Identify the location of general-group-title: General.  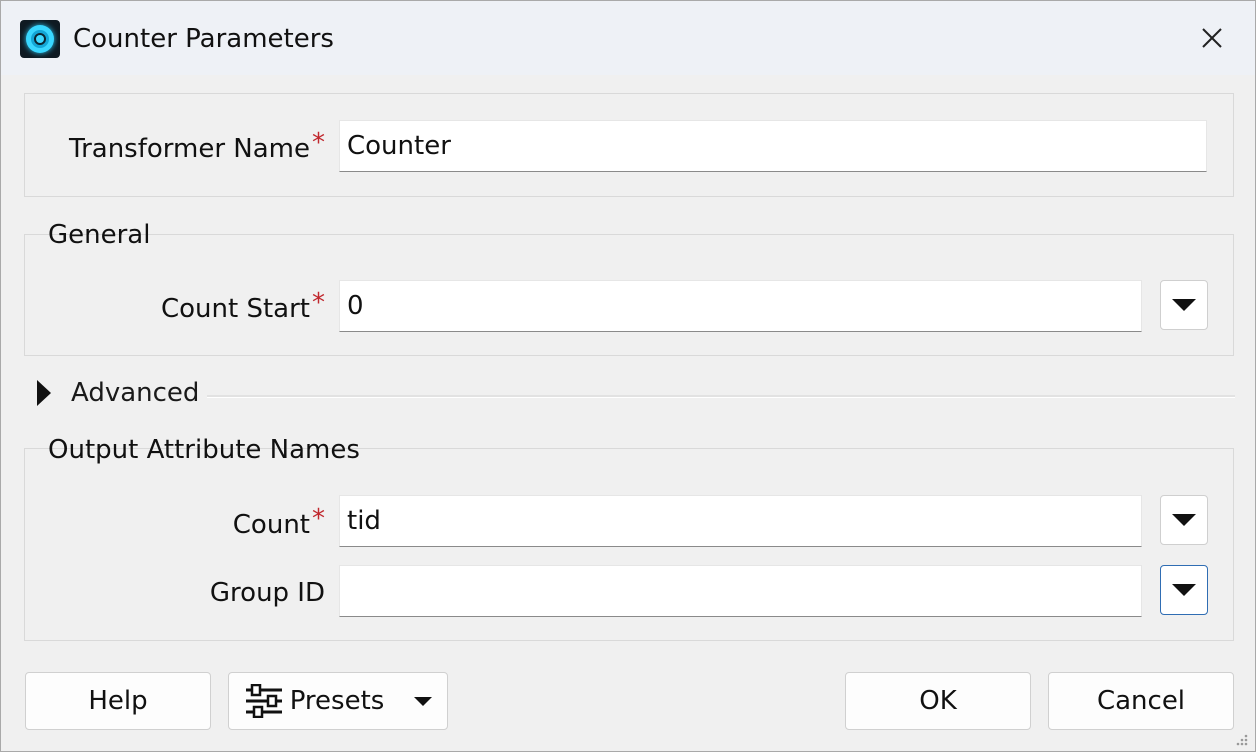
(99, 235).